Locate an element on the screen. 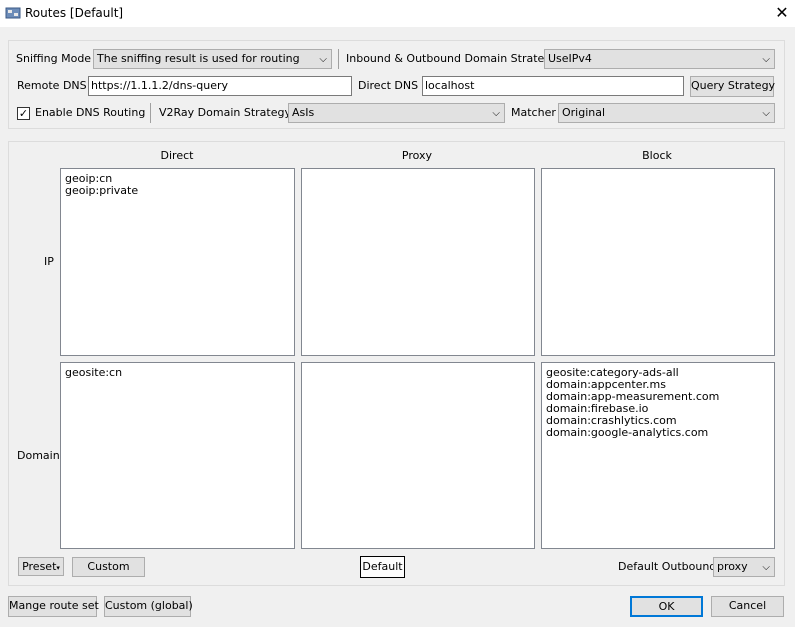 Image resolution: width=795 pixels, height=627 pixels. v2ray-strategy-label: V2Ray Domain Strategy is located at coordinates (225, 112).